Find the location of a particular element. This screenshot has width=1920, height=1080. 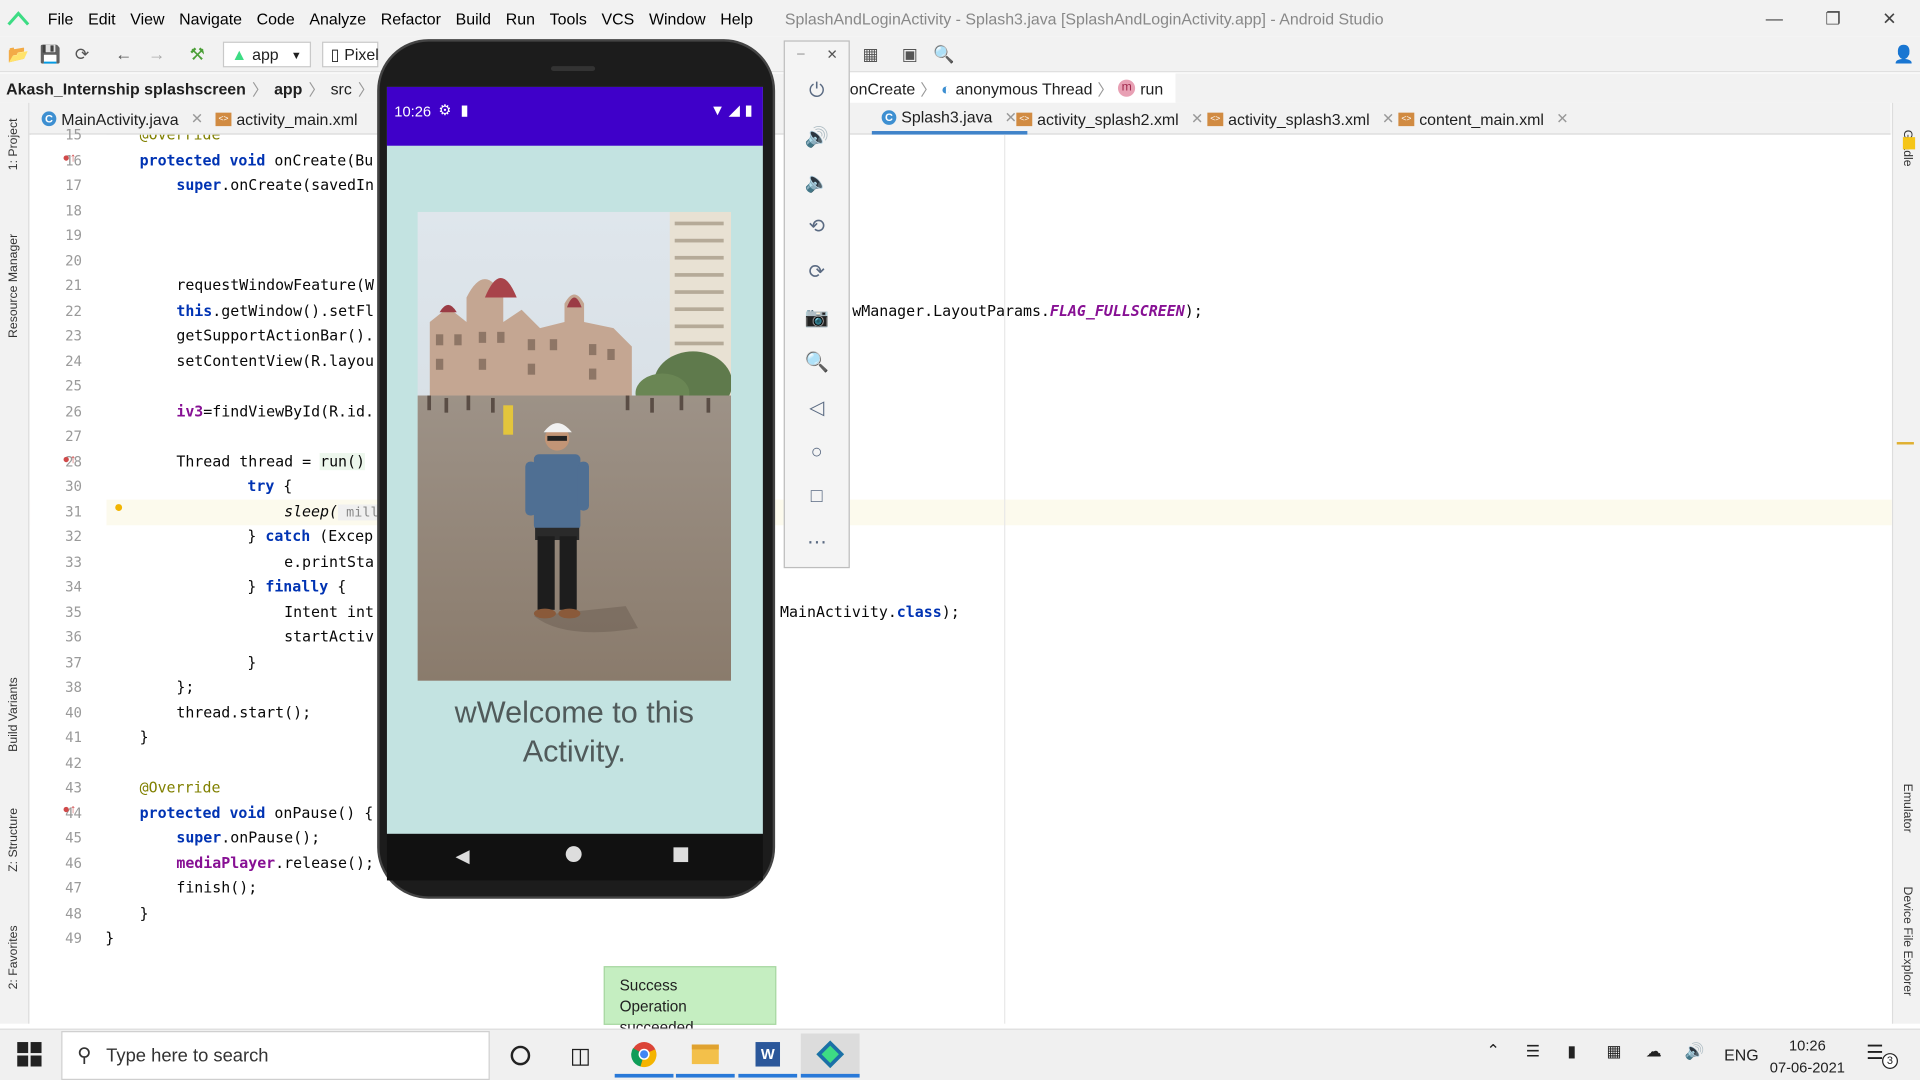

menu-edit: Edit is located at coordinates (102, 18).